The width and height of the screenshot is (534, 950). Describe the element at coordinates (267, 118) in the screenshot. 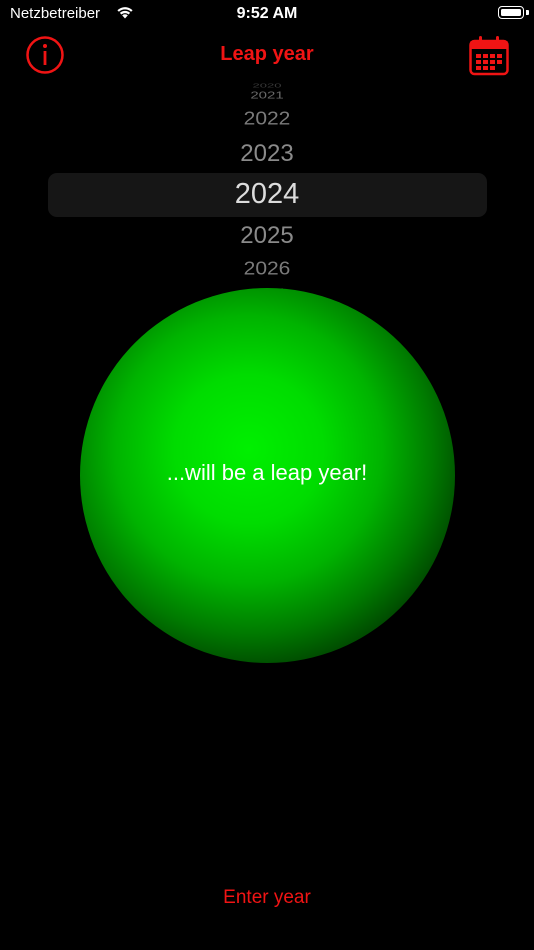

I see `picker-row: 2022` at that location.